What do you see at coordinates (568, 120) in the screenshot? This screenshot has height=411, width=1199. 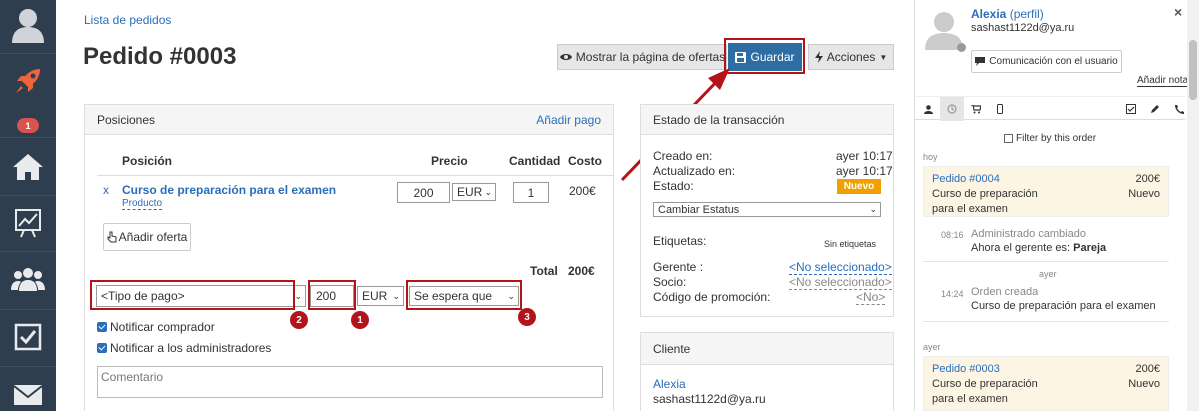 I see `add-payment-link: Añadir pago` at bounding box center [568, 120].